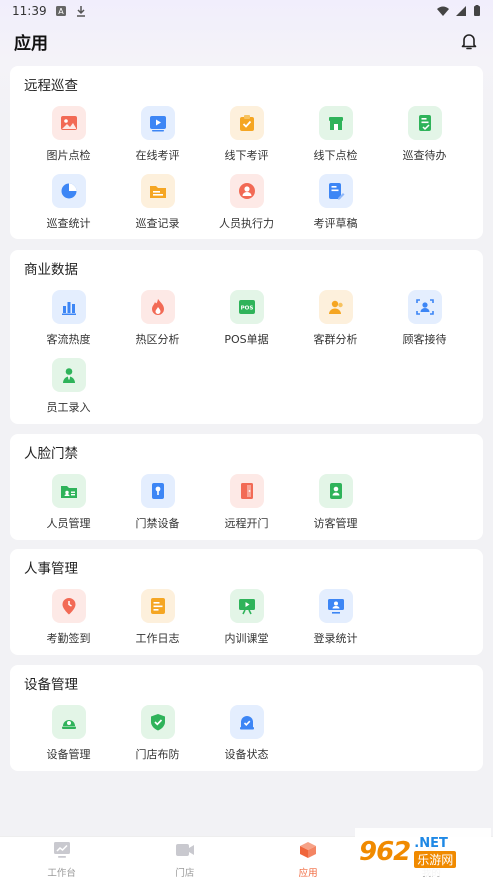 Image resolution: width=493 pixels, height=878 pixels. I want to click on app-visitor-management: 访客管理, so click(335, 508).